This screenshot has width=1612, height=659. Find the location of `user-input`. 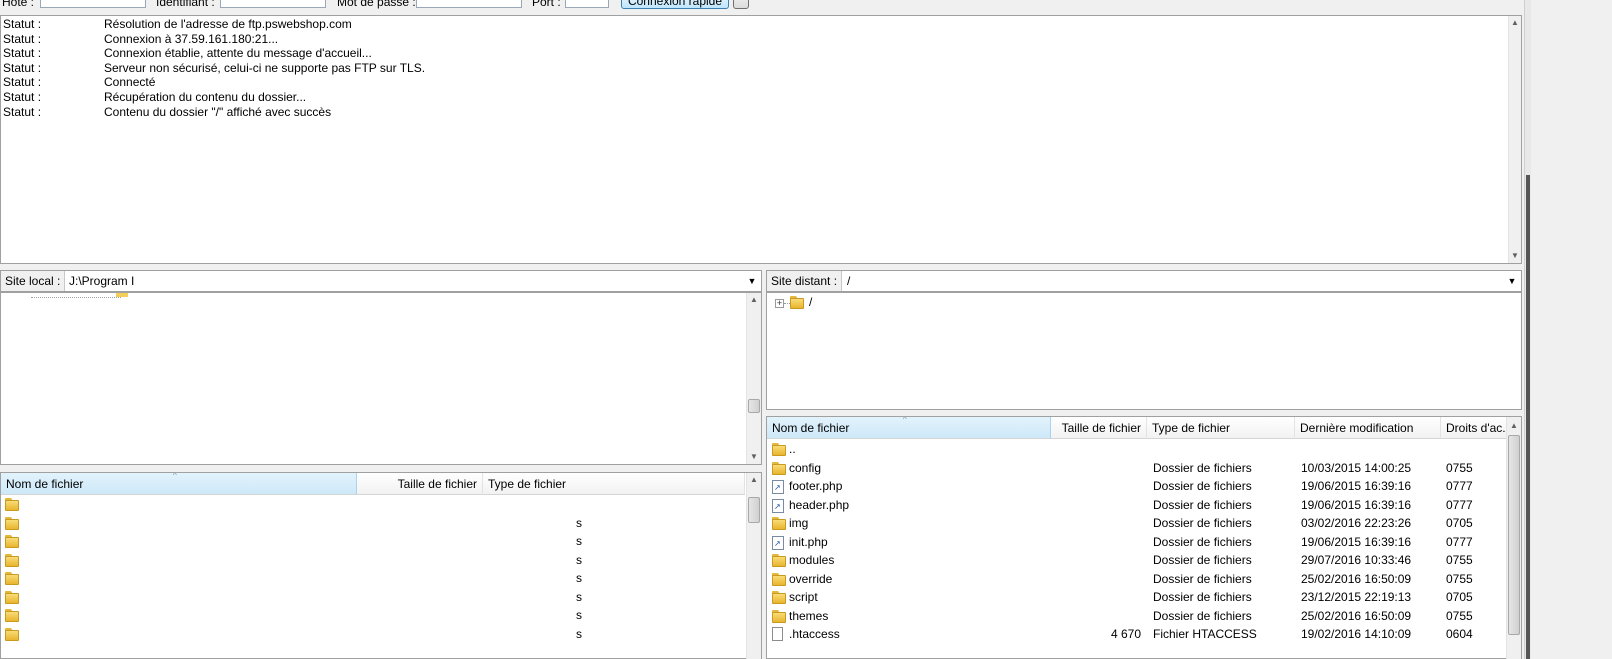

user-input is located at coordinates (273, 4).